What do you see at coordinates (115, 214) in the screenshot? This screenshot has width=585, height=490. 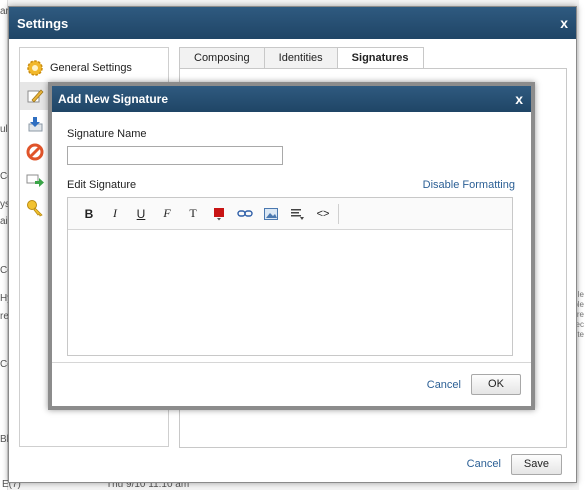 I see `italic-button: I` at bounding box center [115, 214].